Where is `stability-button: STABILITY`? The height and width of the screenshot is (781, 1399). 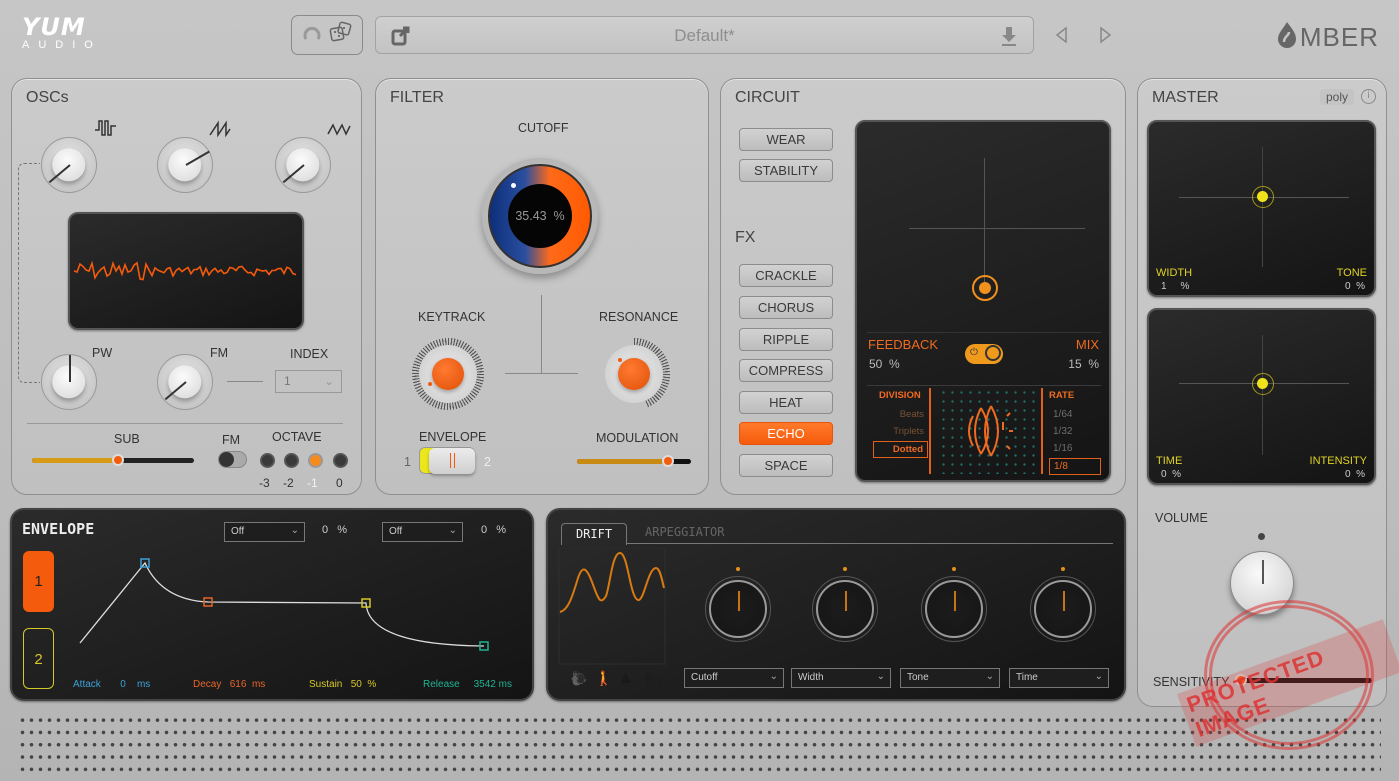 stability-button: STABILITY is located at coordinates (786, 170).